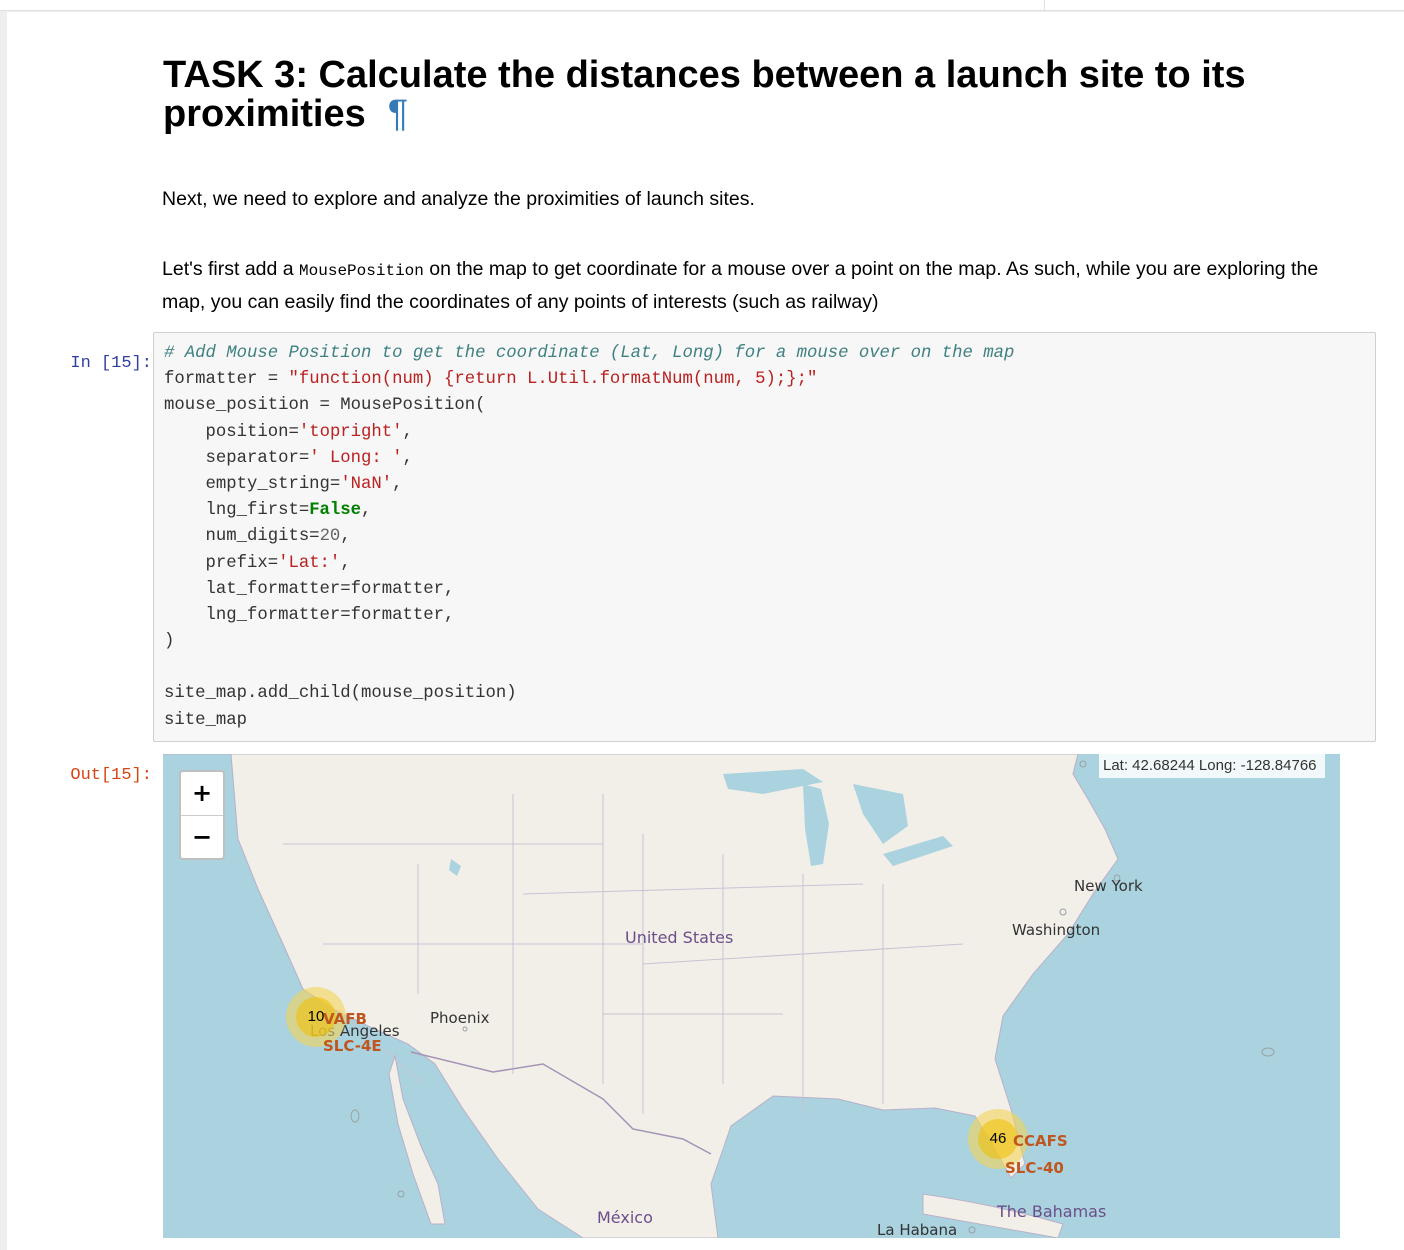 The width and height of the screenshot is (1404, 1250). I want to click on top-bar-divider, so click(1044, 5).